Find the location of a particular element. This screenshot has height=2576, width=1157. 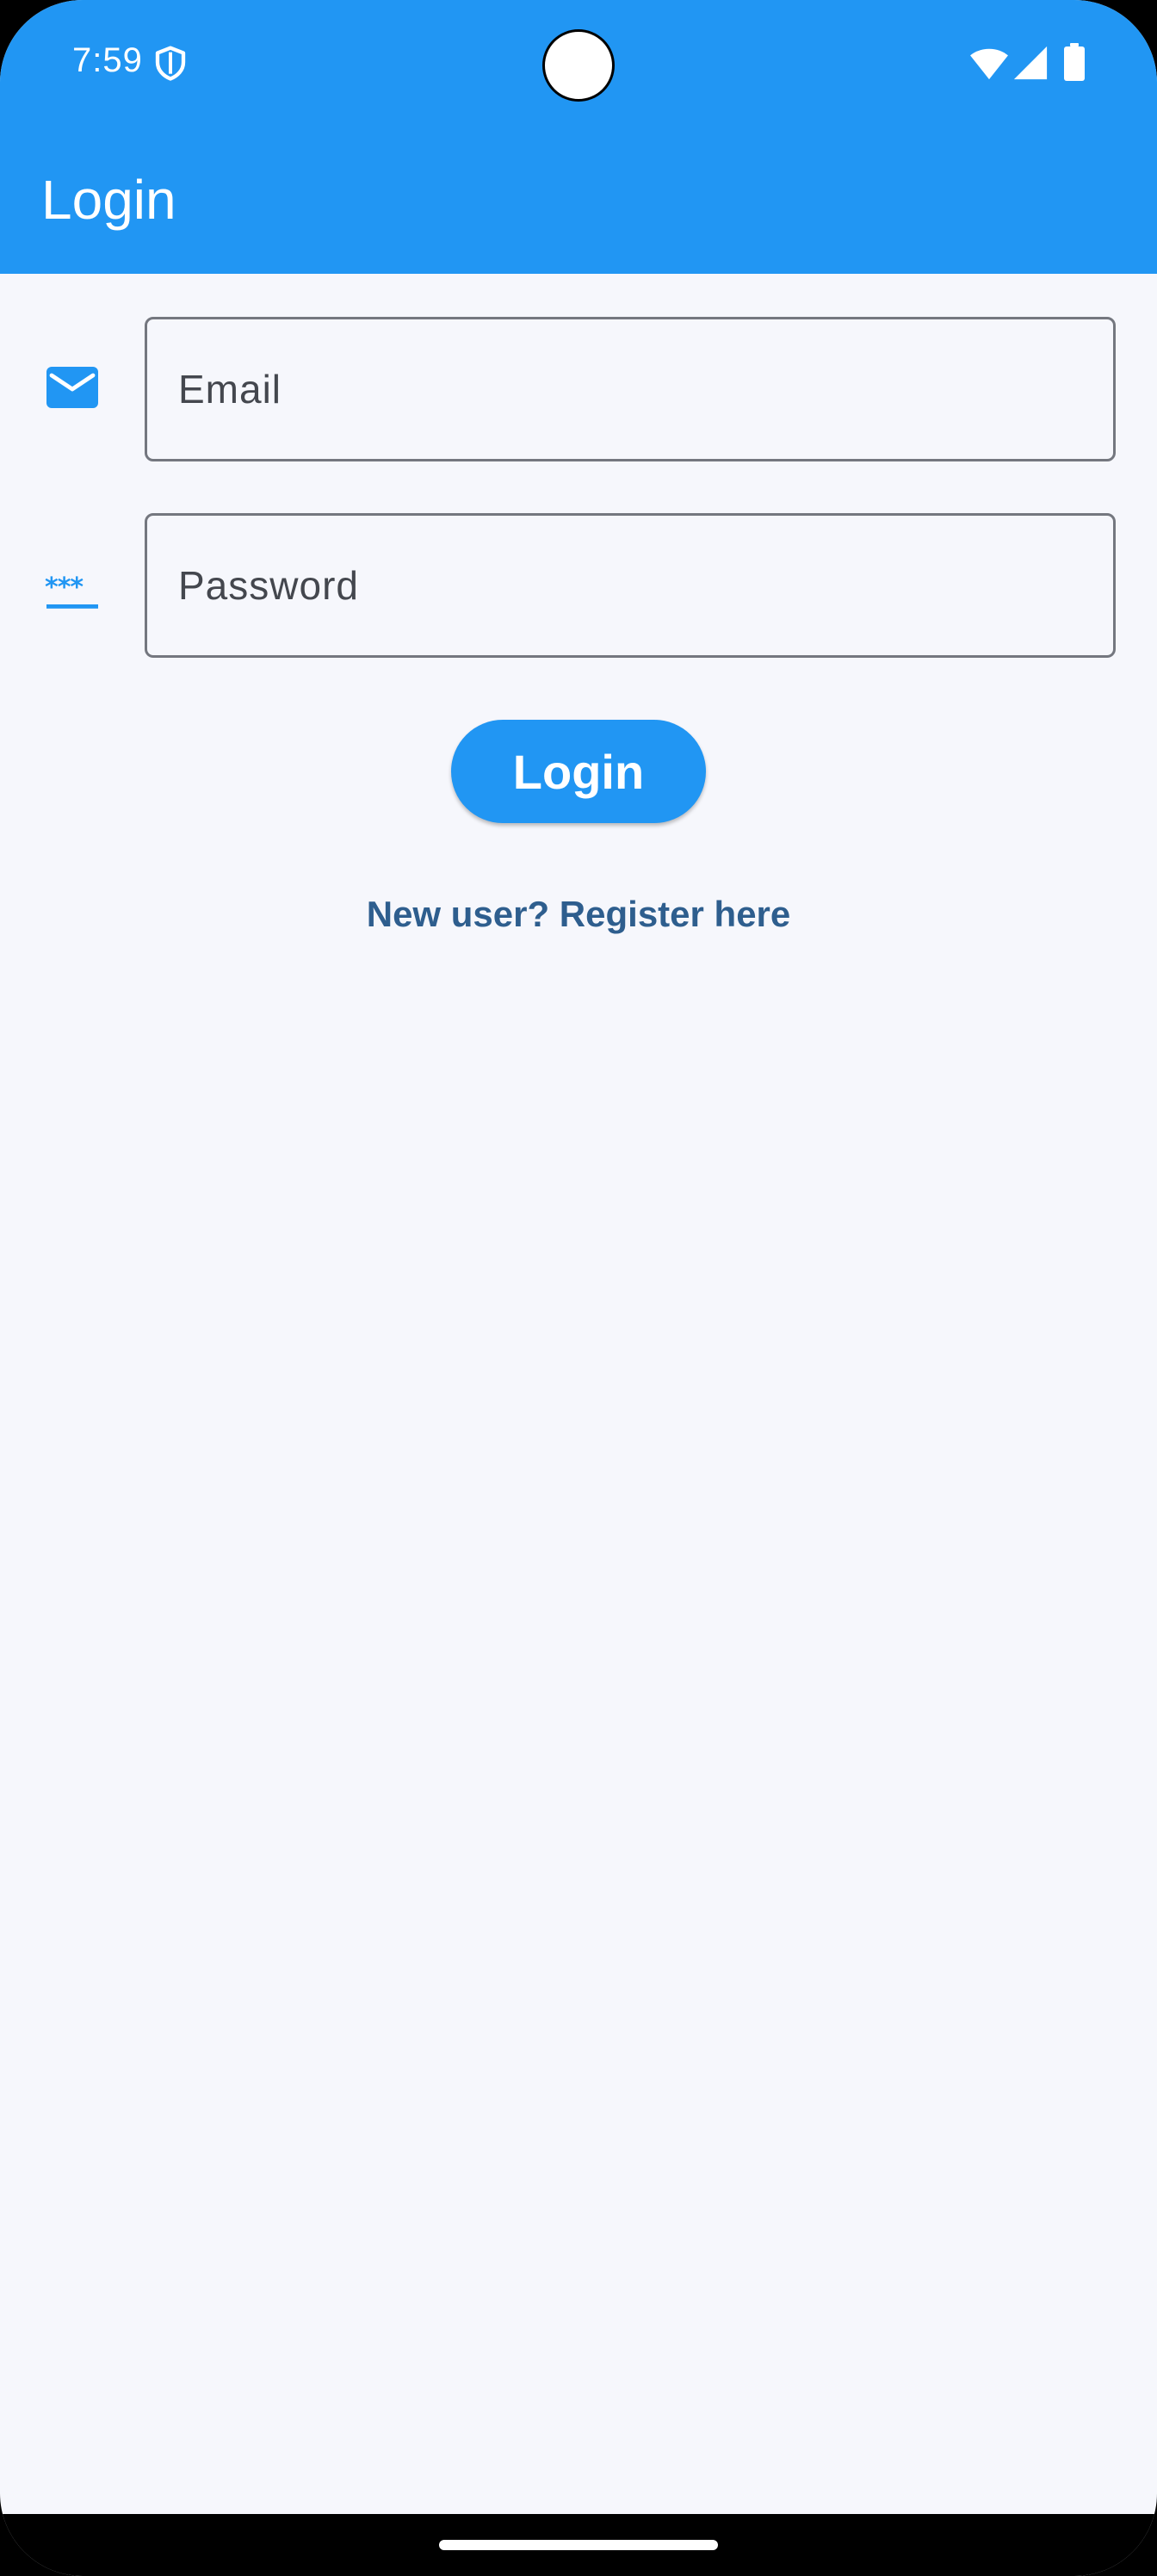

signal-icon is located at coordinates (1030, 63).